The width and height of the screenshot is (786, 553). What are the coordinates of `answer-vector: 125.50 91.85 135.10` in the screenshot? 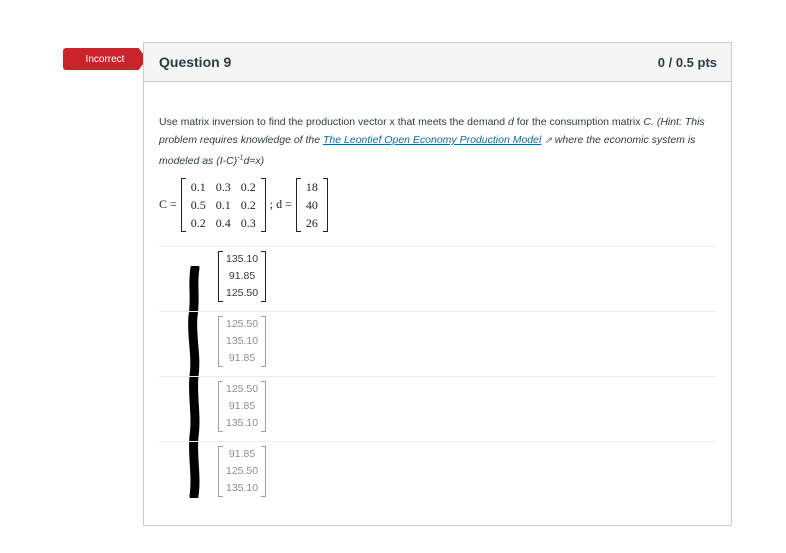 It's located at (242, 406).